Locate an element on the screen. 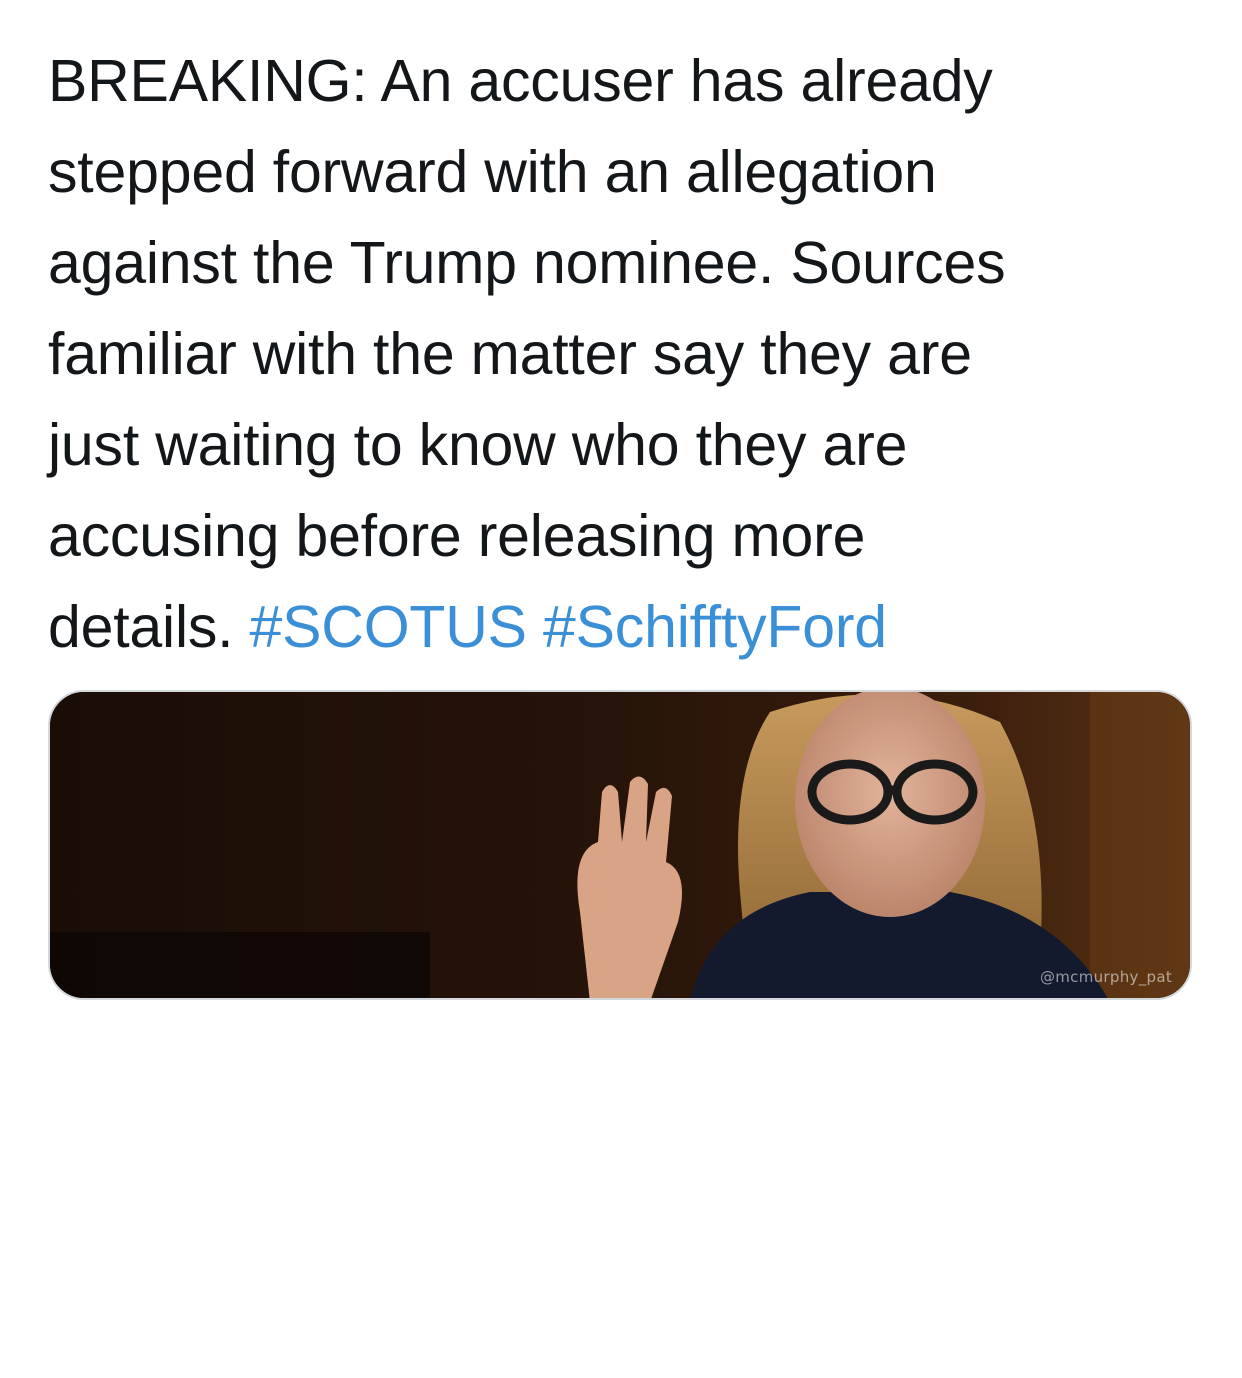 This screenshot has width=1242, height=1378. tweet-text-last-line: details. #SCOTUS #SchifftyFord is located at coordinates (623, 627).